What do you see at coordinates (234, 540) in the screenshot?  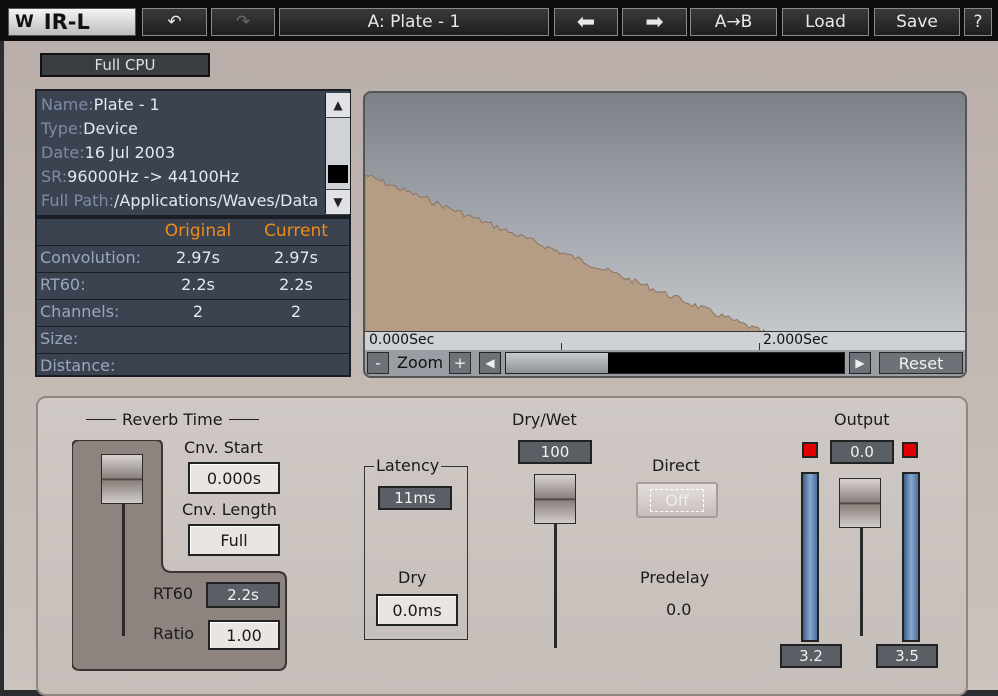 I see `cnv-length-field: Full` at bounding box center [234, 540].